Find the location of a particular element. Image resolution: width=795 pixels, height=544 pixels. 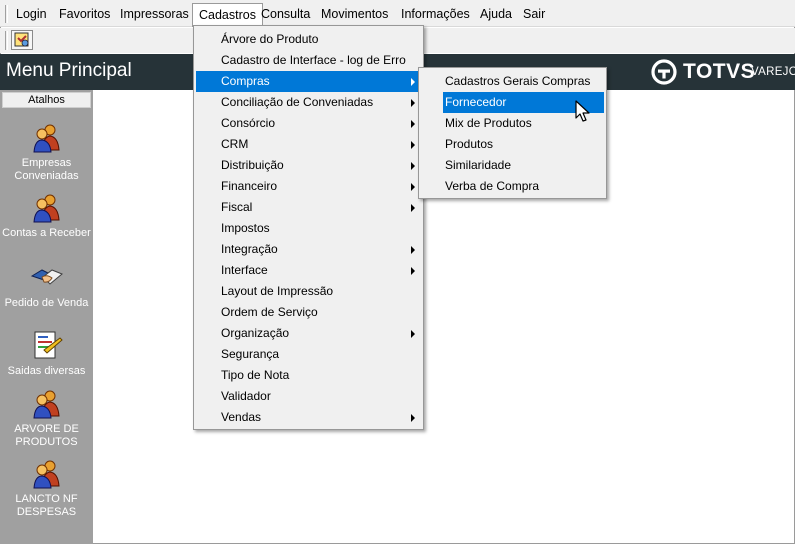

menu-item-cadastro-de-interface: Cadastro de Interface - log de Erro is located at coordinates (308, 60).